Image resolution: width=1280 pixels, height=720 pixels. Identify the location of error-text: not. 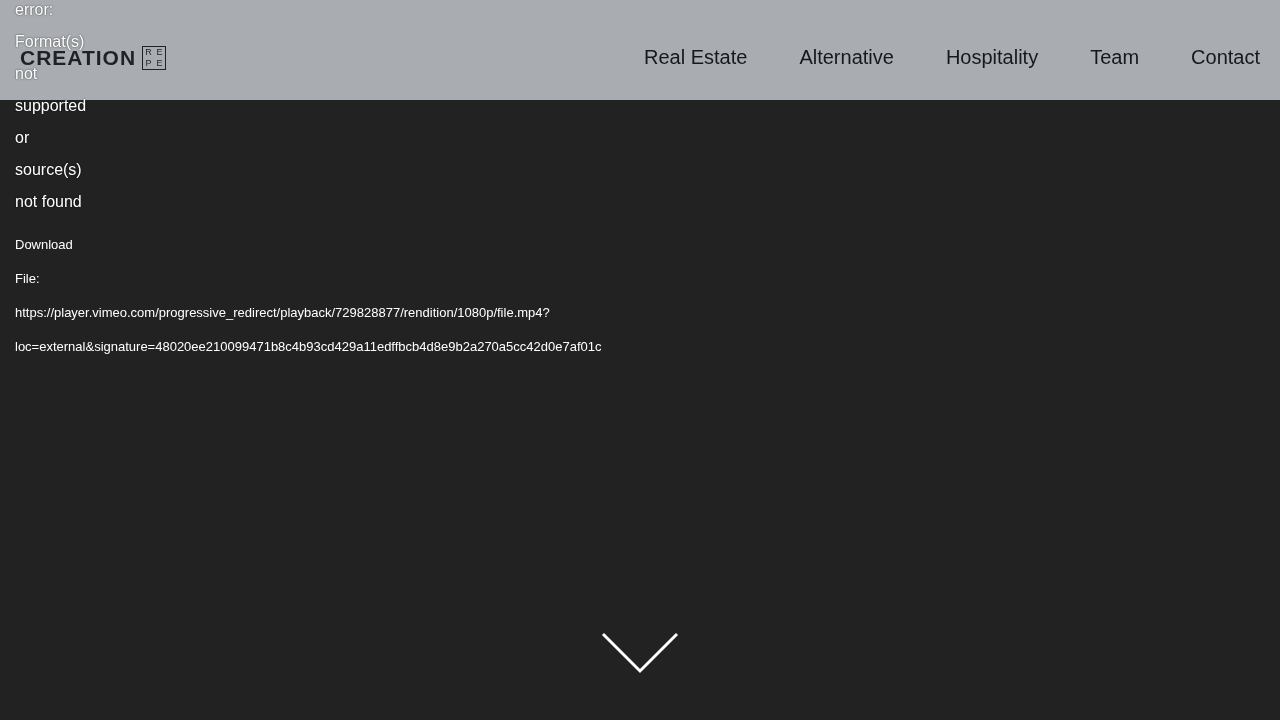
(26, 73).